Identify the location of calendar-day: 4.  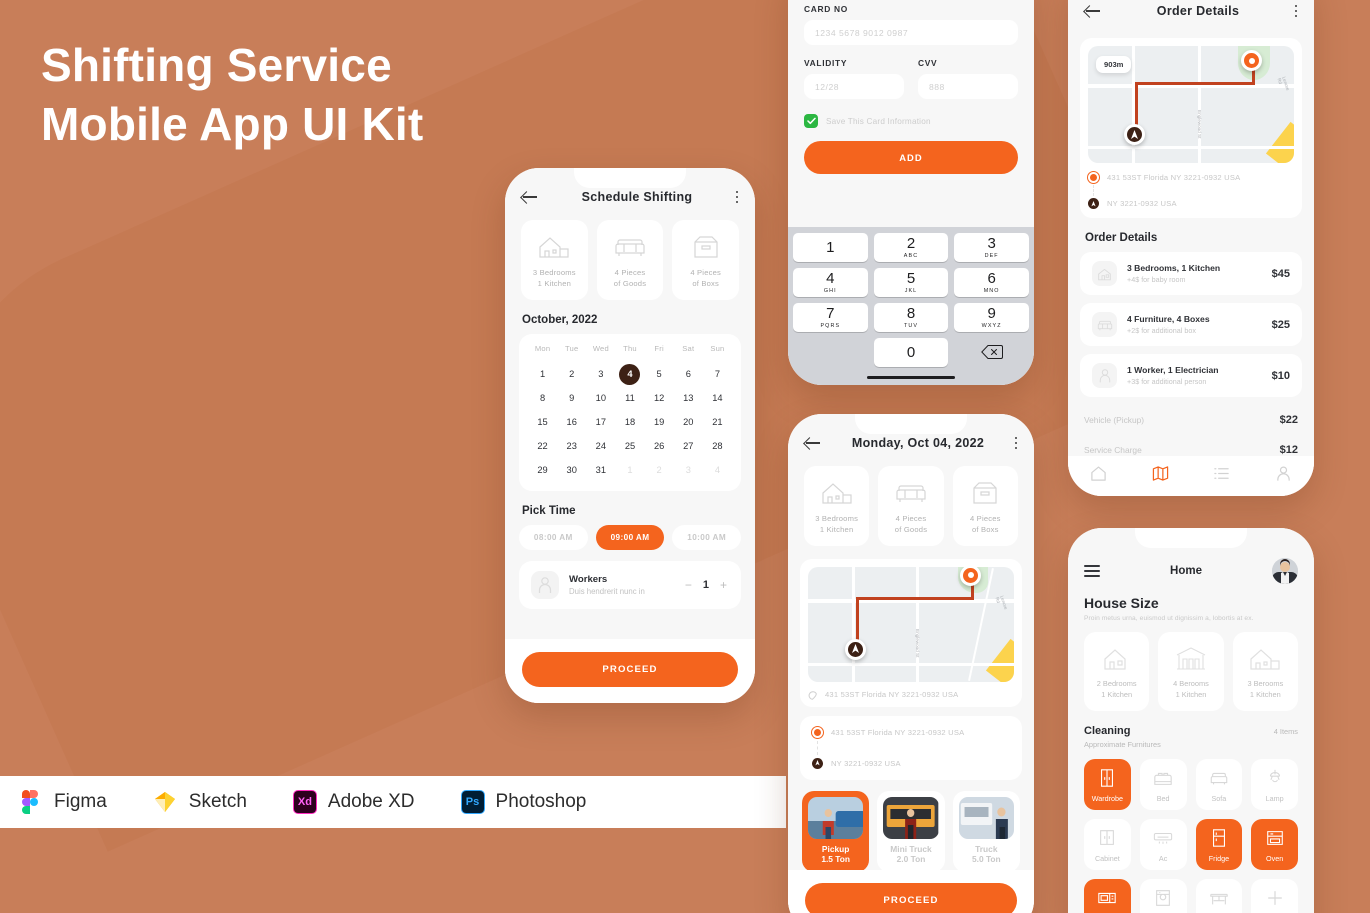
(717, 470).